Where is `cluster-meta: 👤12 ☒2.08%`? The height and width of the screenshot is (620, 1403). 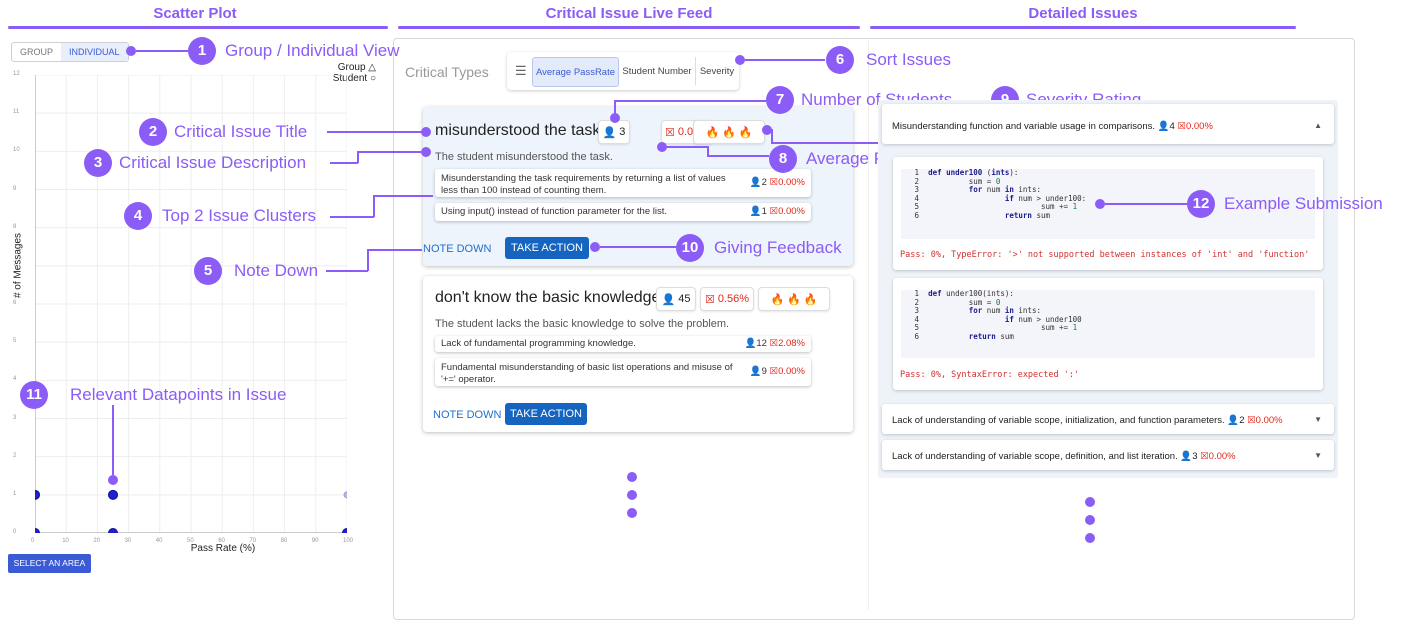 cluster-meta: 👤12 ☒2.08% is located at coordinates (774, 343).